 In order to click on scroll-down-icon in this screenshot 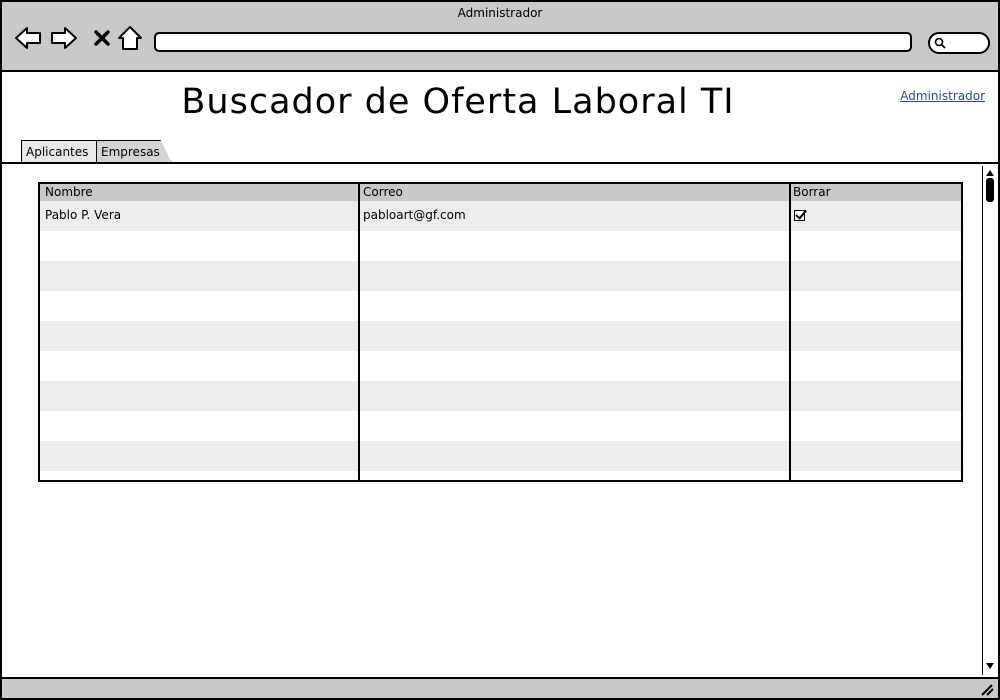, I will do `click(990, 666)`.